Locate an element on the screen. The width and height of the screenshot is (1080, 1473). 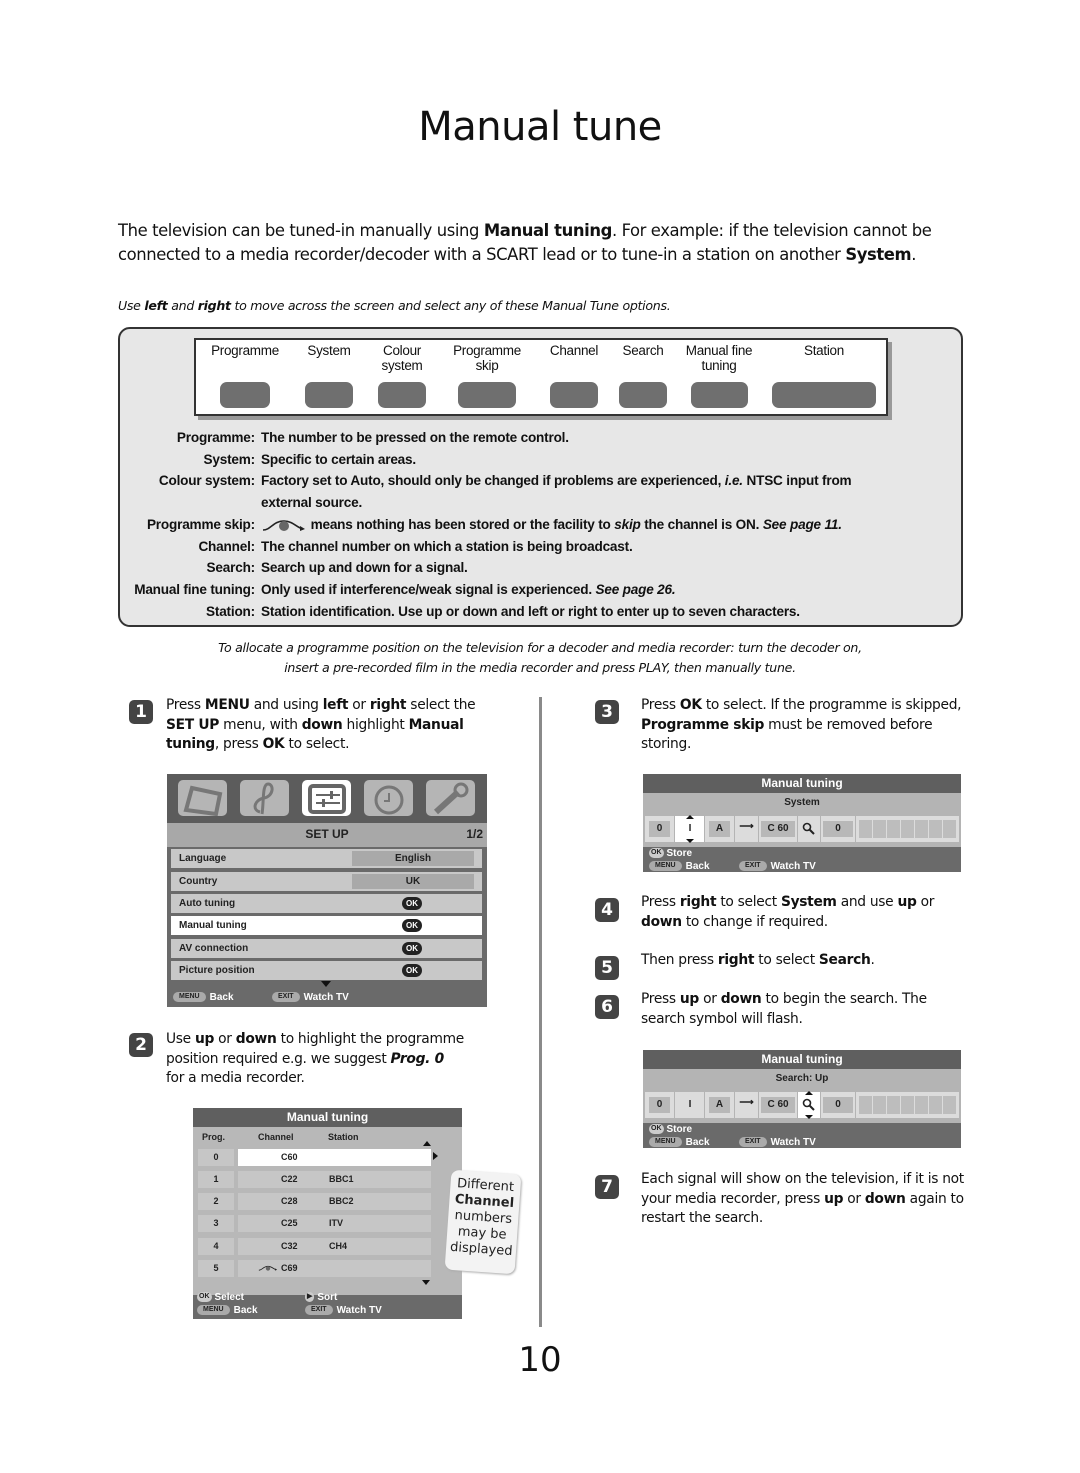
setup-row-country: Country UK is located at coordinates (326, 881).